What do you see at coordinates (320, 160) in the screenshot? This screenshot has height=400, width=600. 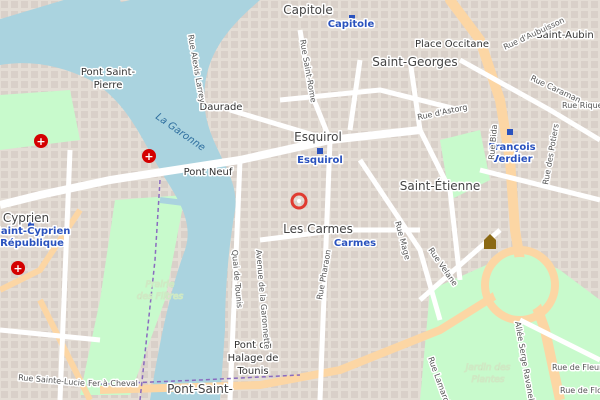 I see `metro-label-esquirol: Esquirol` at bounding box center [320, 160].